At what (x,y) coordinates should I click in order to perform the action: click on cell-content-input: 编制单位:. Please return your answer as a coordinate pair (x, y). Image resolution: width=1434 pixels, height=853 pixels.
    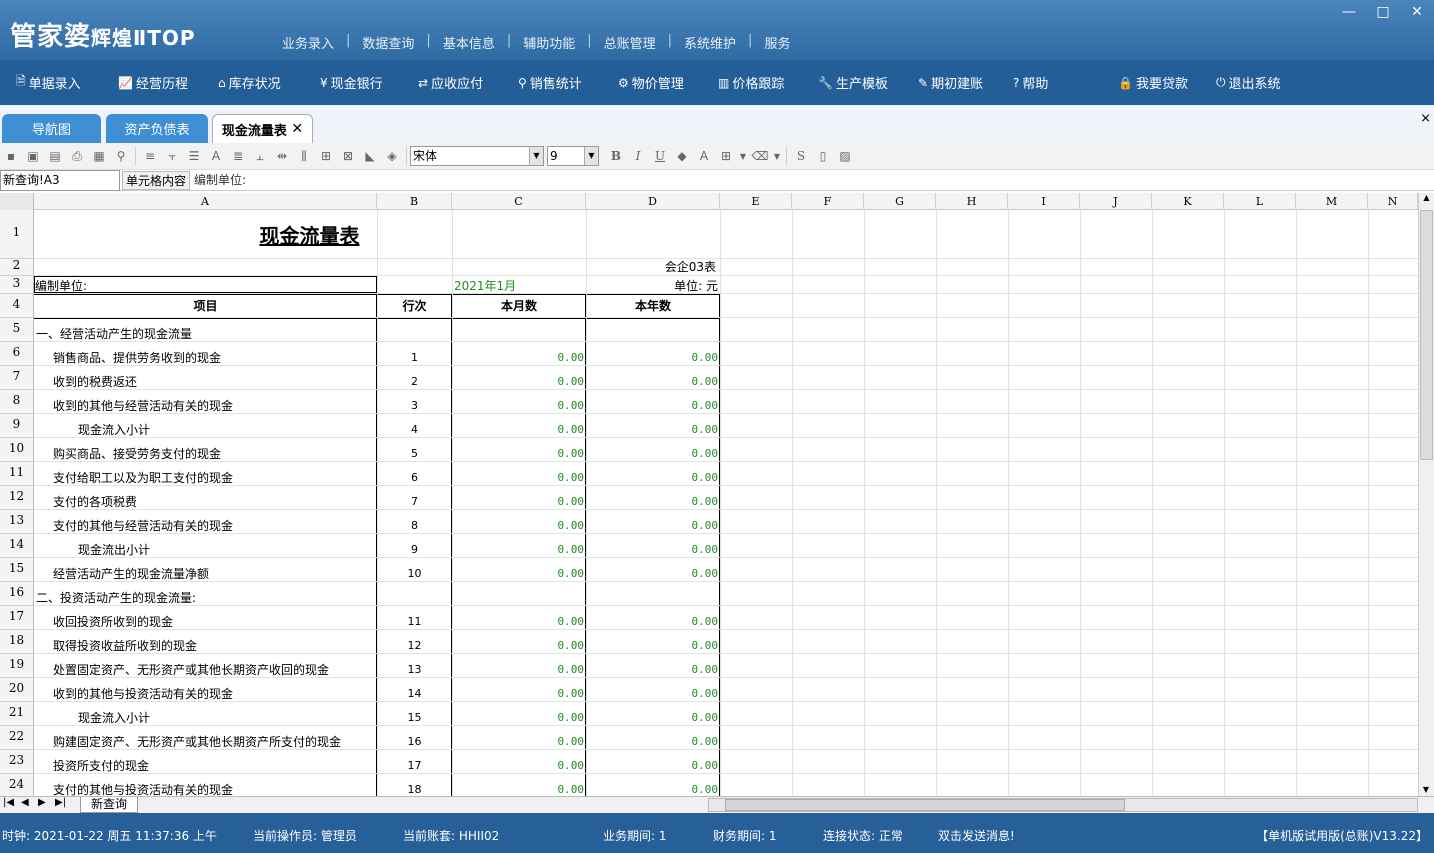
    Looking at the image, I should click on (220, 180).